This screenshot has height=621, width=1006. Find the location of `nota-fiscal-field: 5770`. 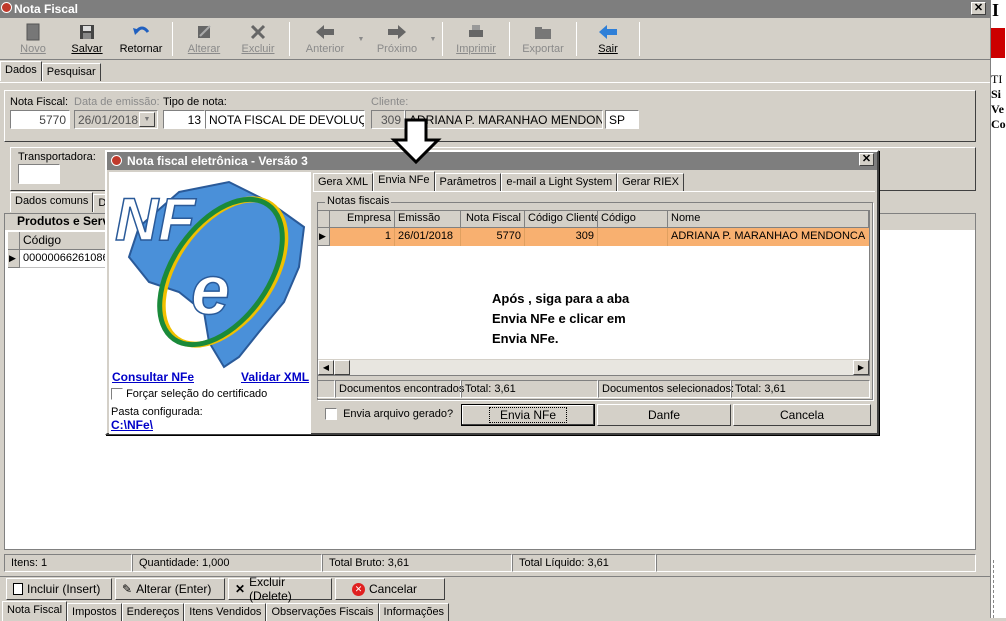

nota-fiscal-field: 5770 is located at coordinates (40, 119).